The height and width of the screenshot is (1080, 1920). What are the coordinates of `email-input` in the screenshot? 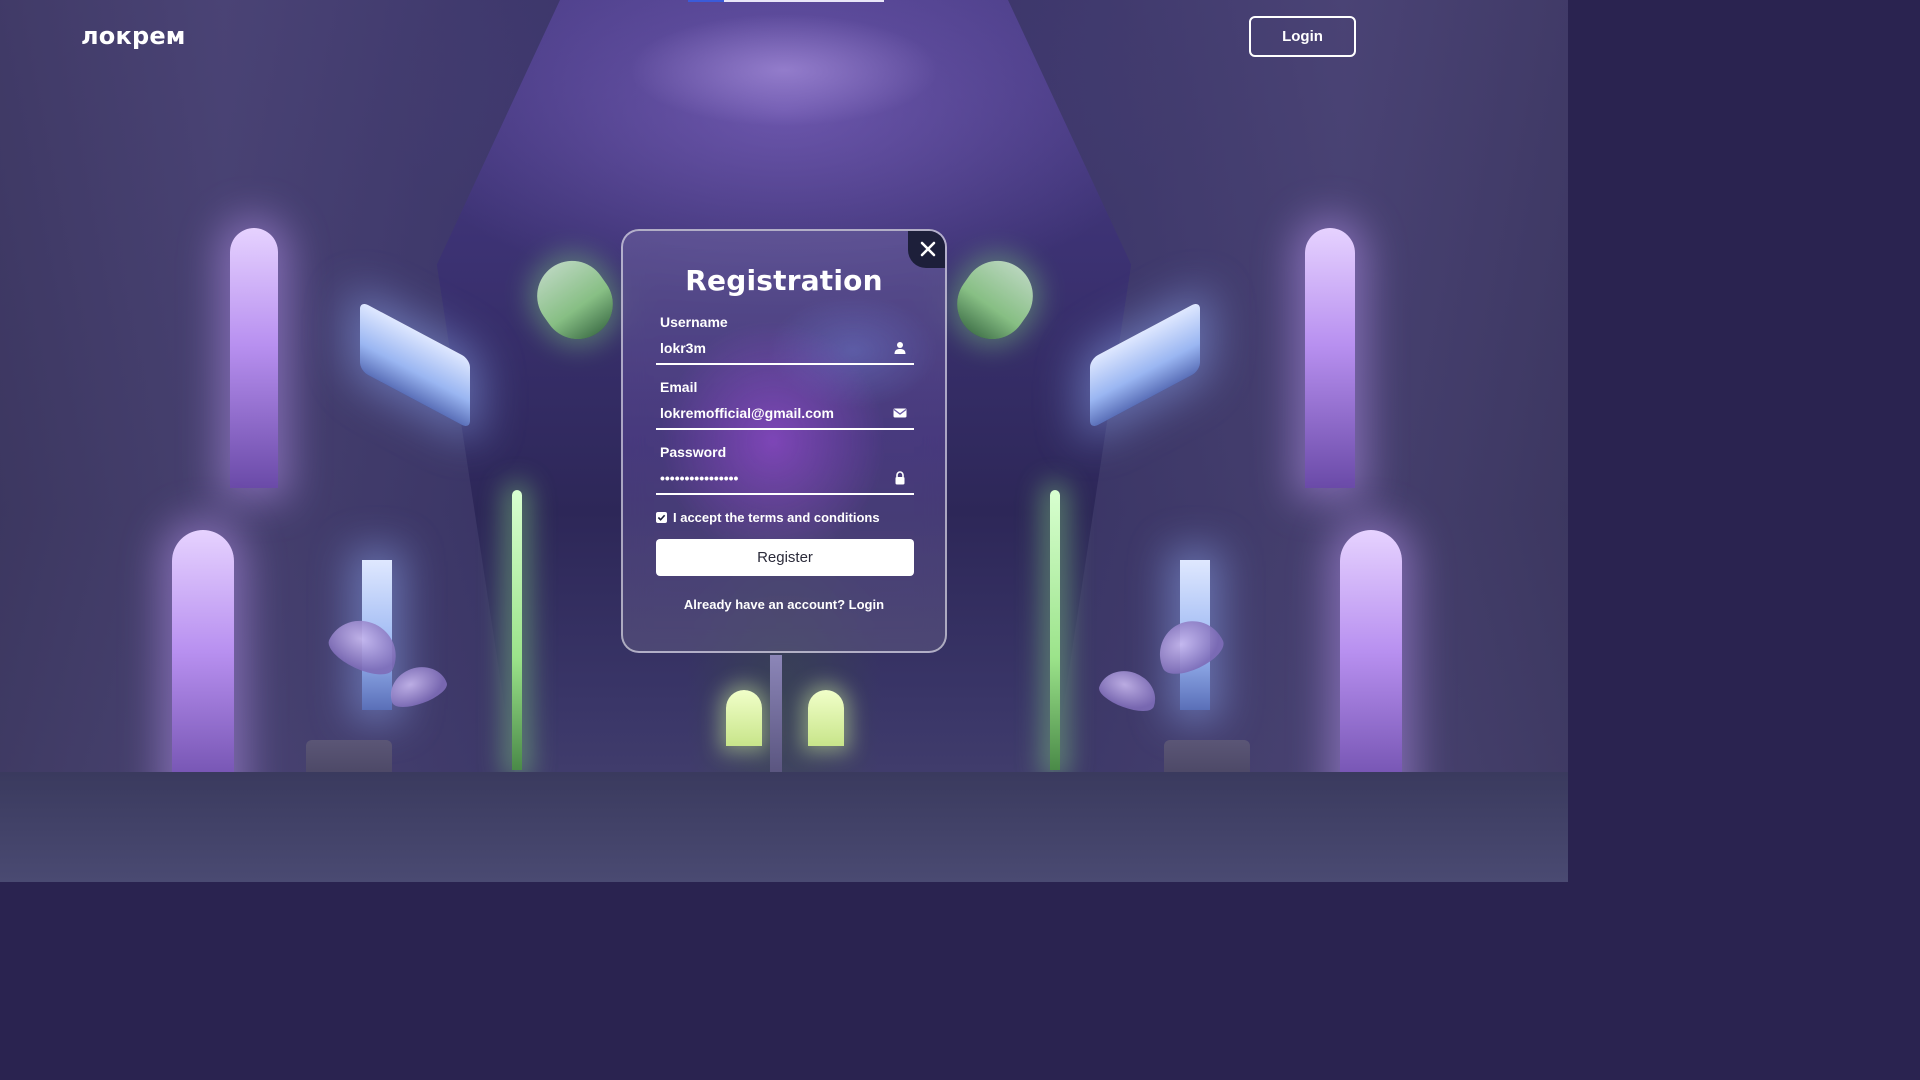 It's located at (766, 413).